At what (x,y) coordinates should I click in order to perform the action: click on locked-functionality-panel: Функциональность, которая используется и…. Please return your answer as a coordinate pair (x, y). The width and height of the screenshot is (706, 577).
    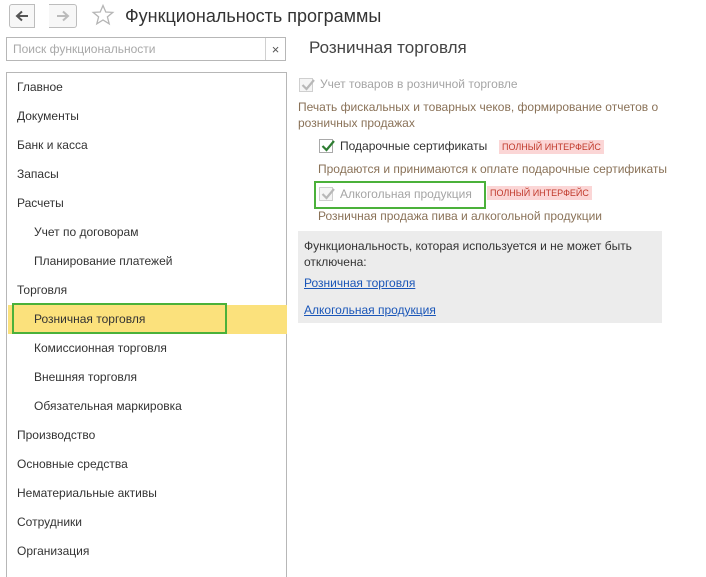
    Looking at the image, I should click on (480, 277).